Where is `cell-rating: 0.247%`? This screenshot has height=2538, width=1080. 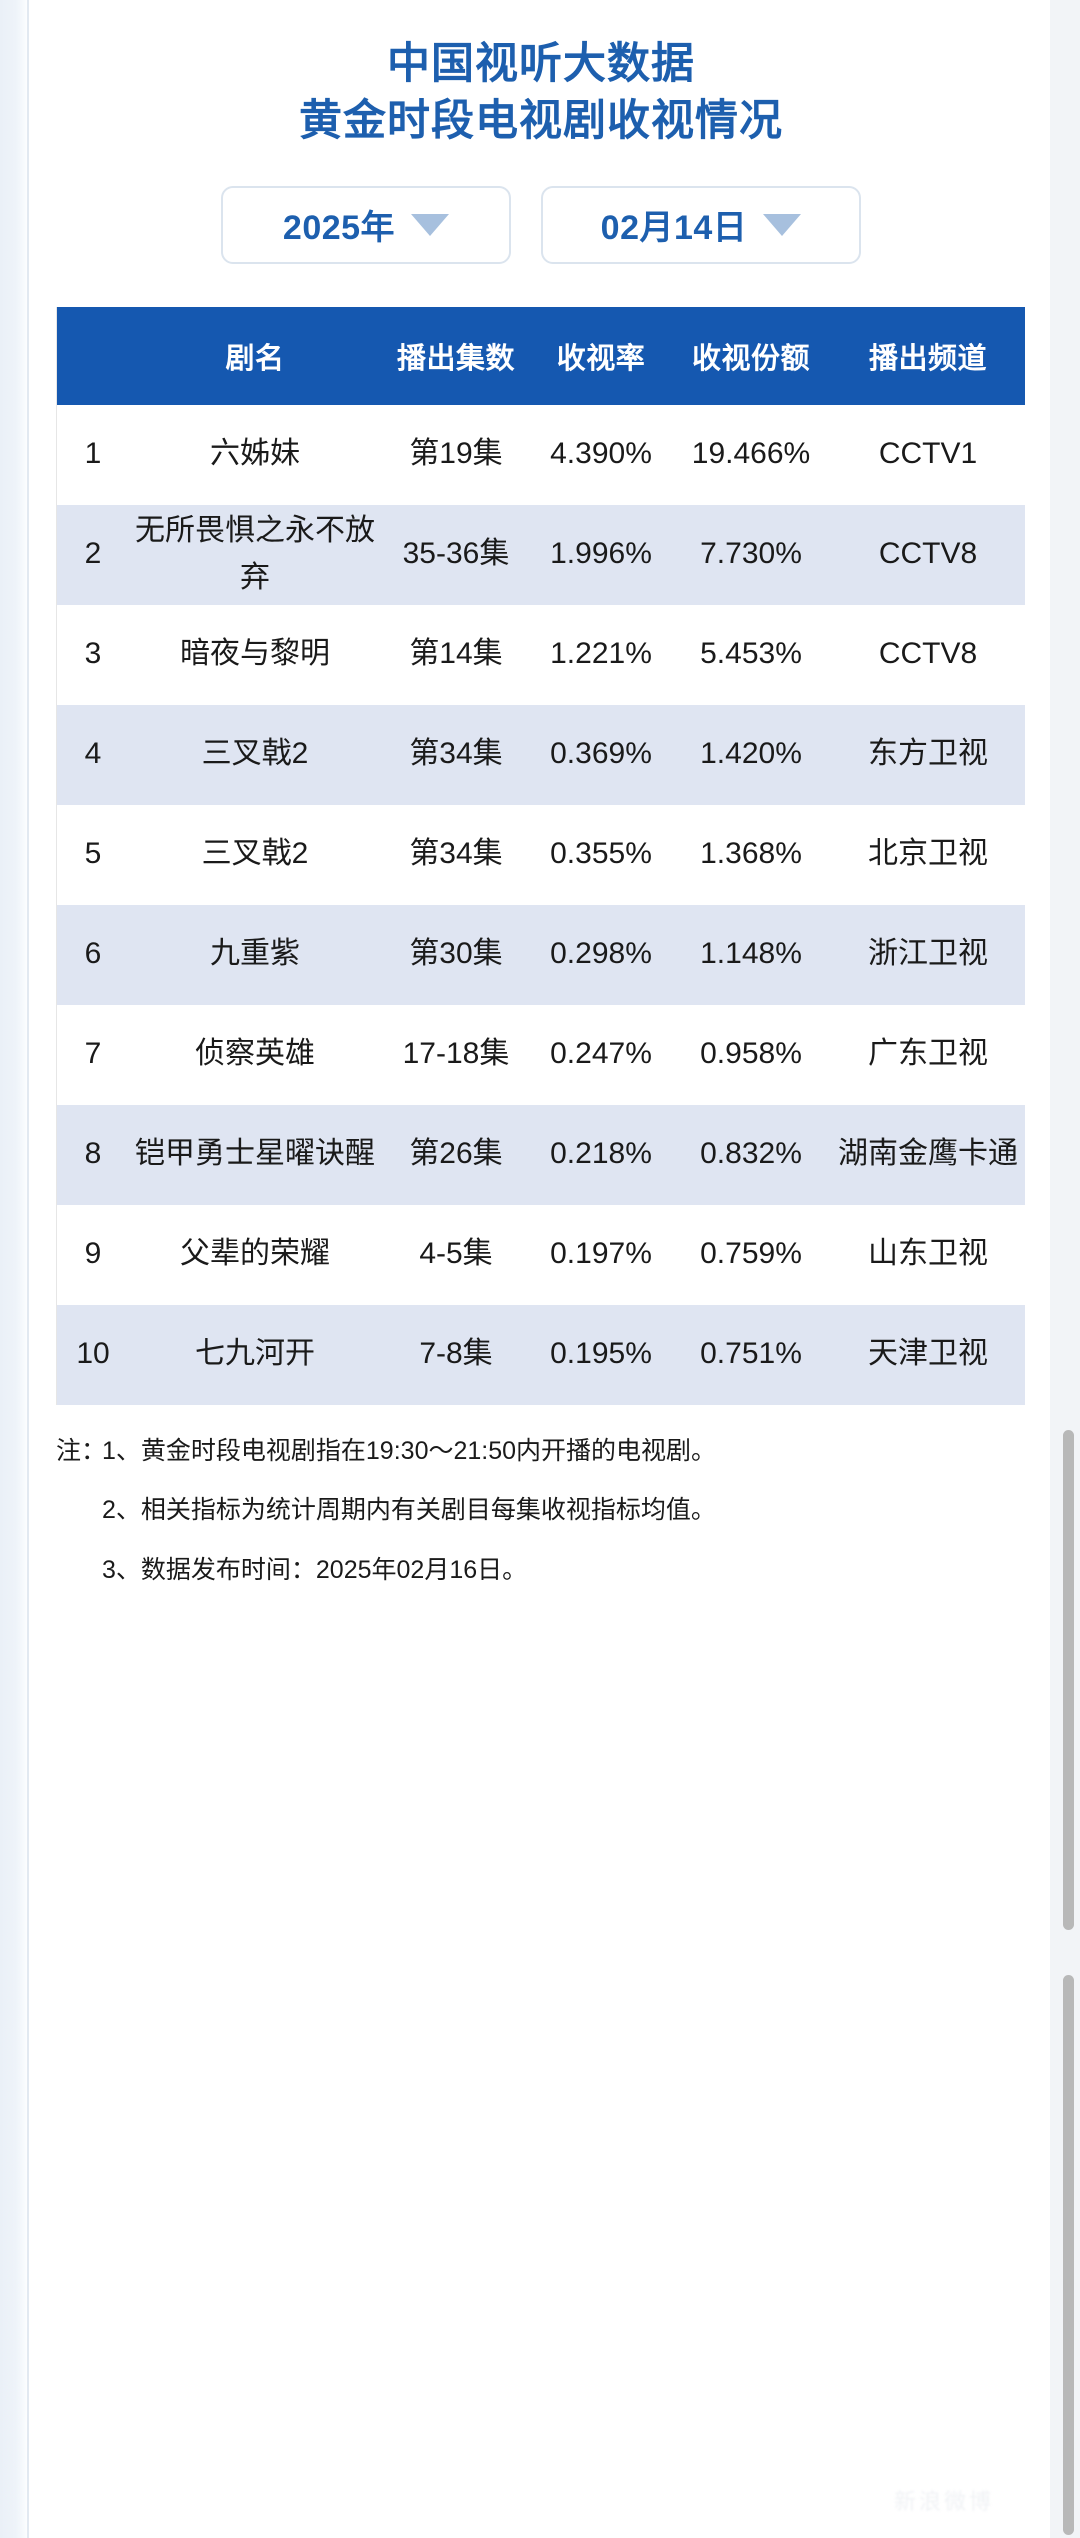
cell-rating: 0.247% is located at coordinates (601, 1054).